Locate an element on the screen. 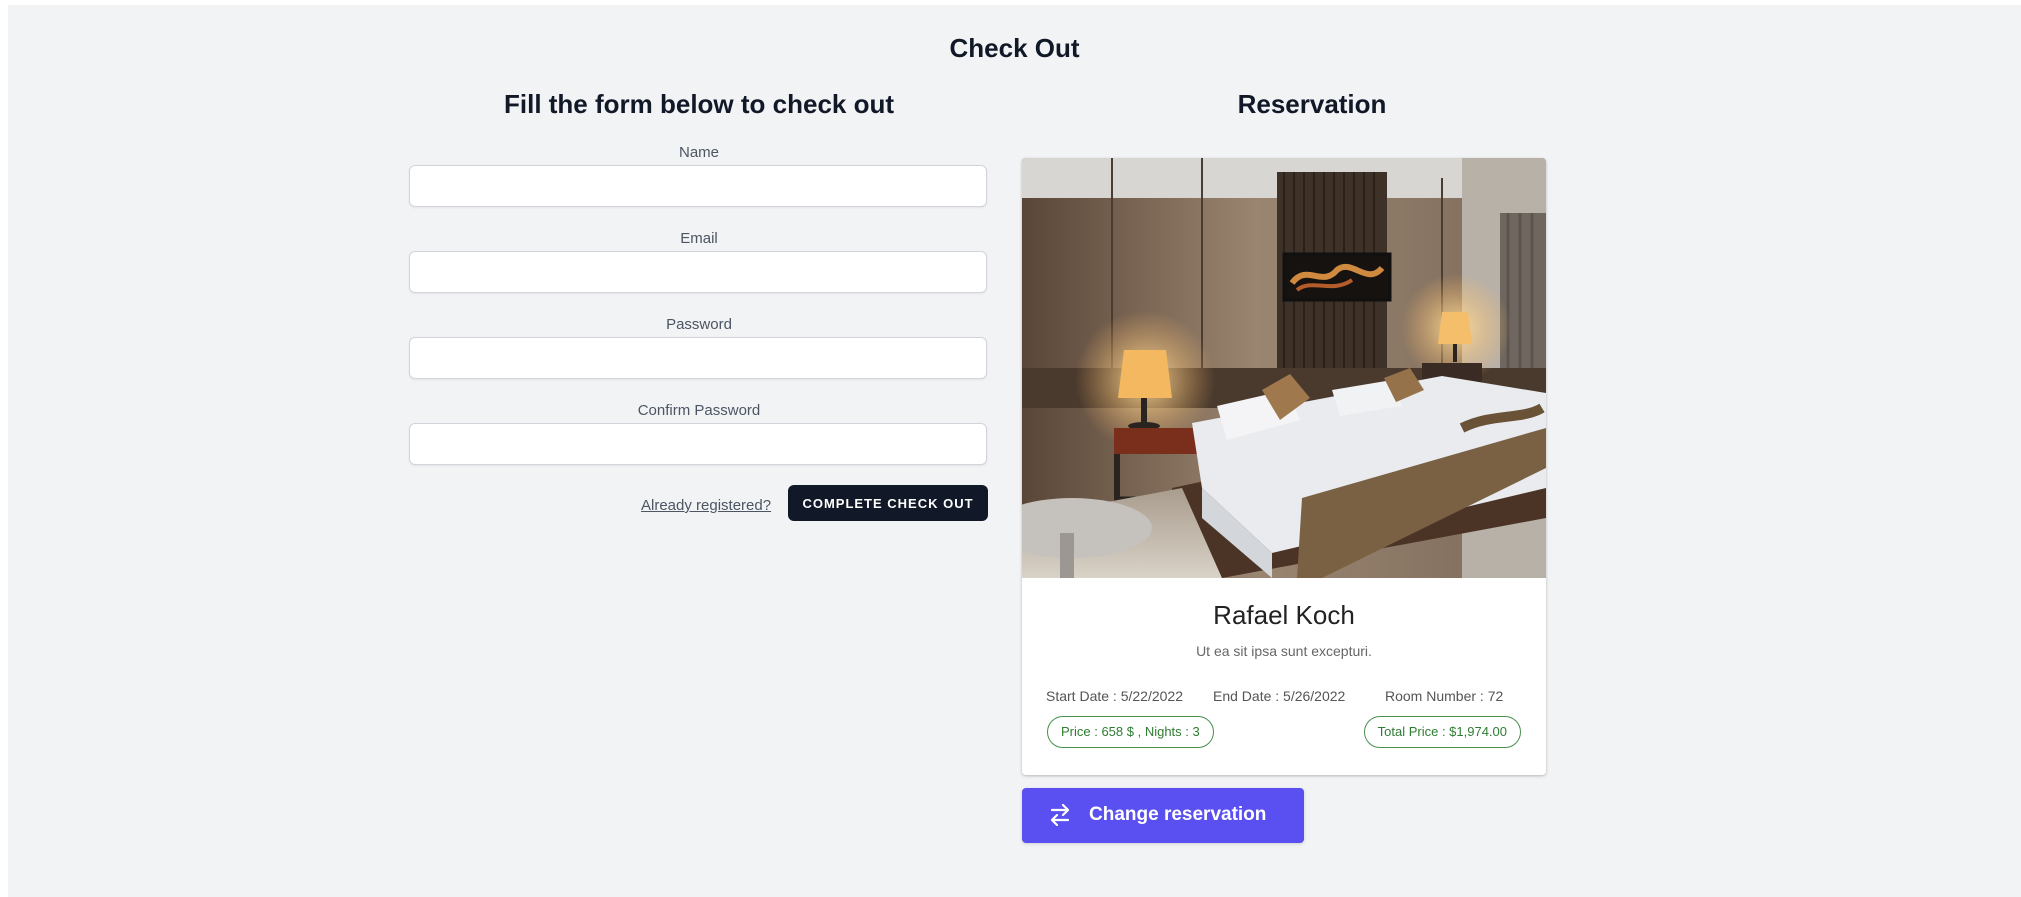  password-label: Password is located at coordinates (699, 324).